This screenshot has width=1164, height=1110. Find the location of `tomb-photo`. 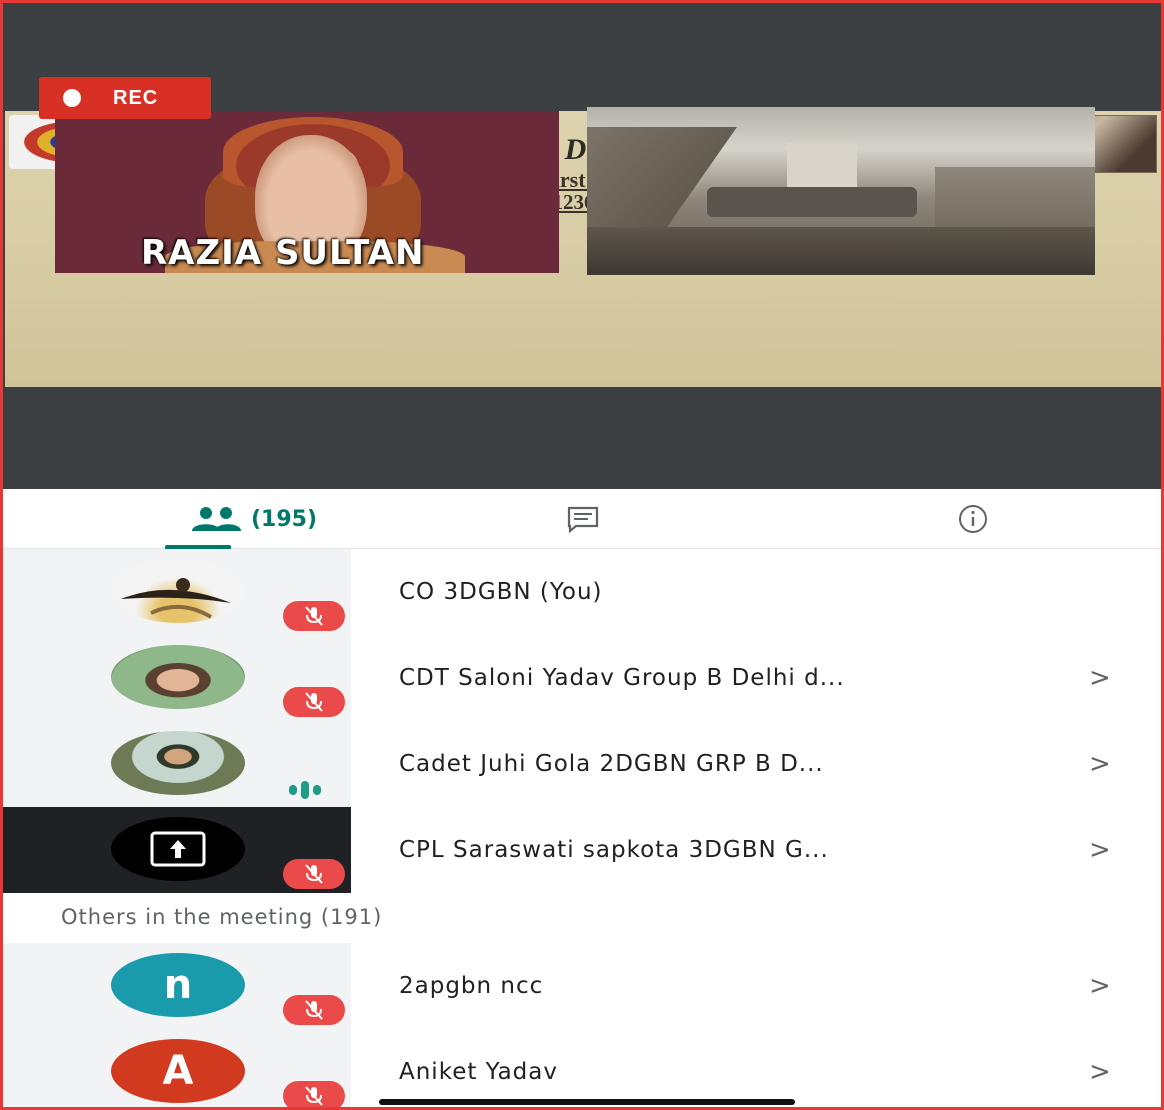

tomb-photo is located at coordinates (841, 191).